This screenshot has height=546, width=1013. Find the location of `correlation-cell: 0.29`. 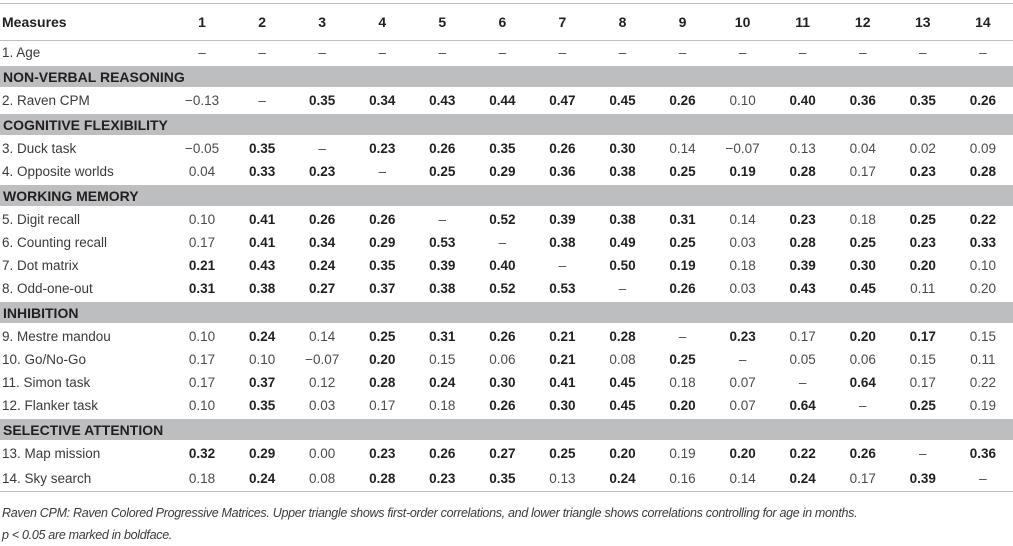

correlation-cell: 0.29 is located at coordinates (262, 453).